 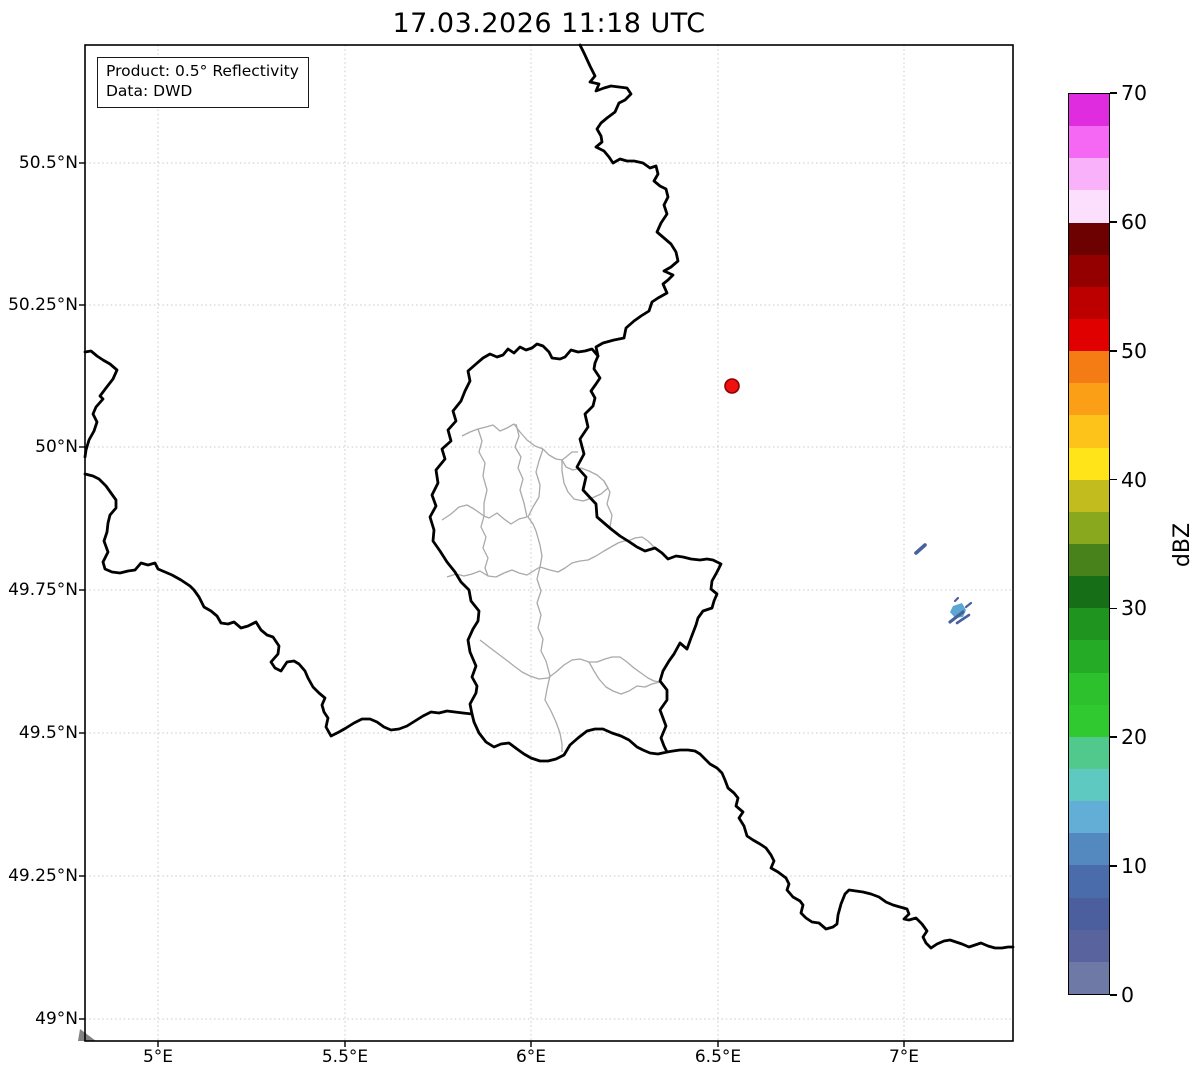 I want to click on border-luxembourg, so click(x=575, y=552).